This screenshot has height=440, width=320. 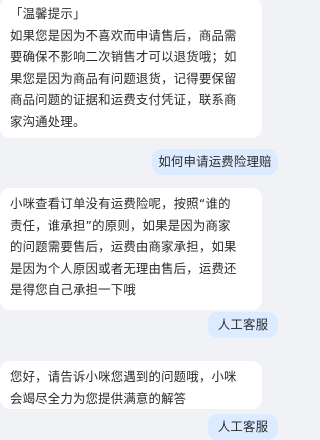 What do you see at coordinates (48, 13) in the screenshot?
I see `message-line: 「温馨提示」` at bounding box center [48, 13].